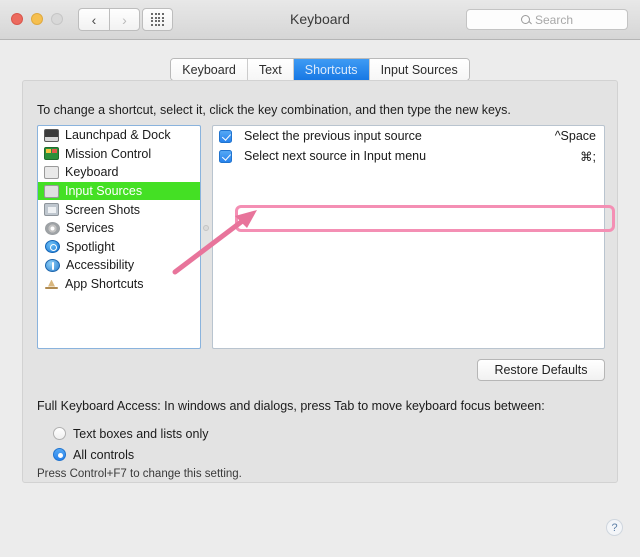 This screenshot has height=557, width=640. I want to click on full-keyboard-access-options: Text boxes and lists only All controls, so click(131, 444).